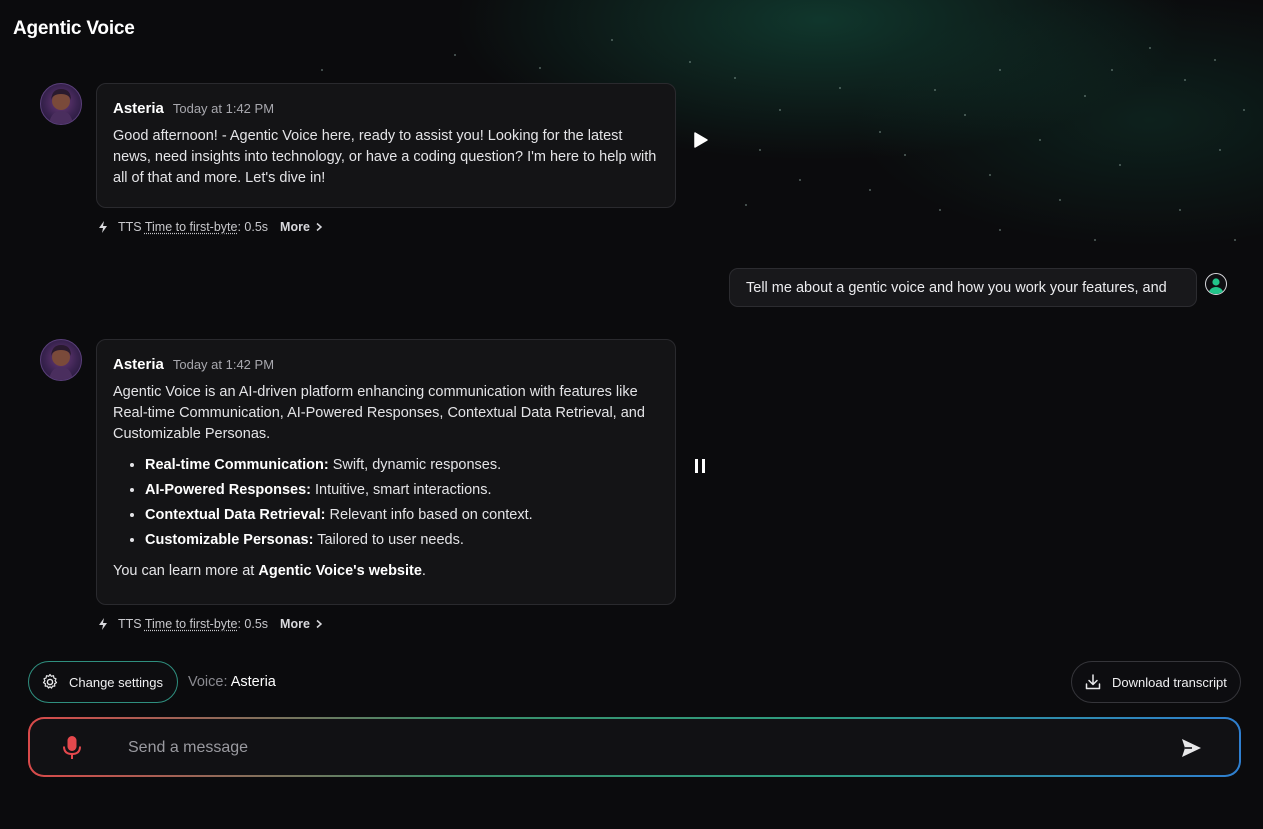  Describe the element at coordinates (74, 28) in the screenshot. I see `app-title: Agentic Voice` at that location.